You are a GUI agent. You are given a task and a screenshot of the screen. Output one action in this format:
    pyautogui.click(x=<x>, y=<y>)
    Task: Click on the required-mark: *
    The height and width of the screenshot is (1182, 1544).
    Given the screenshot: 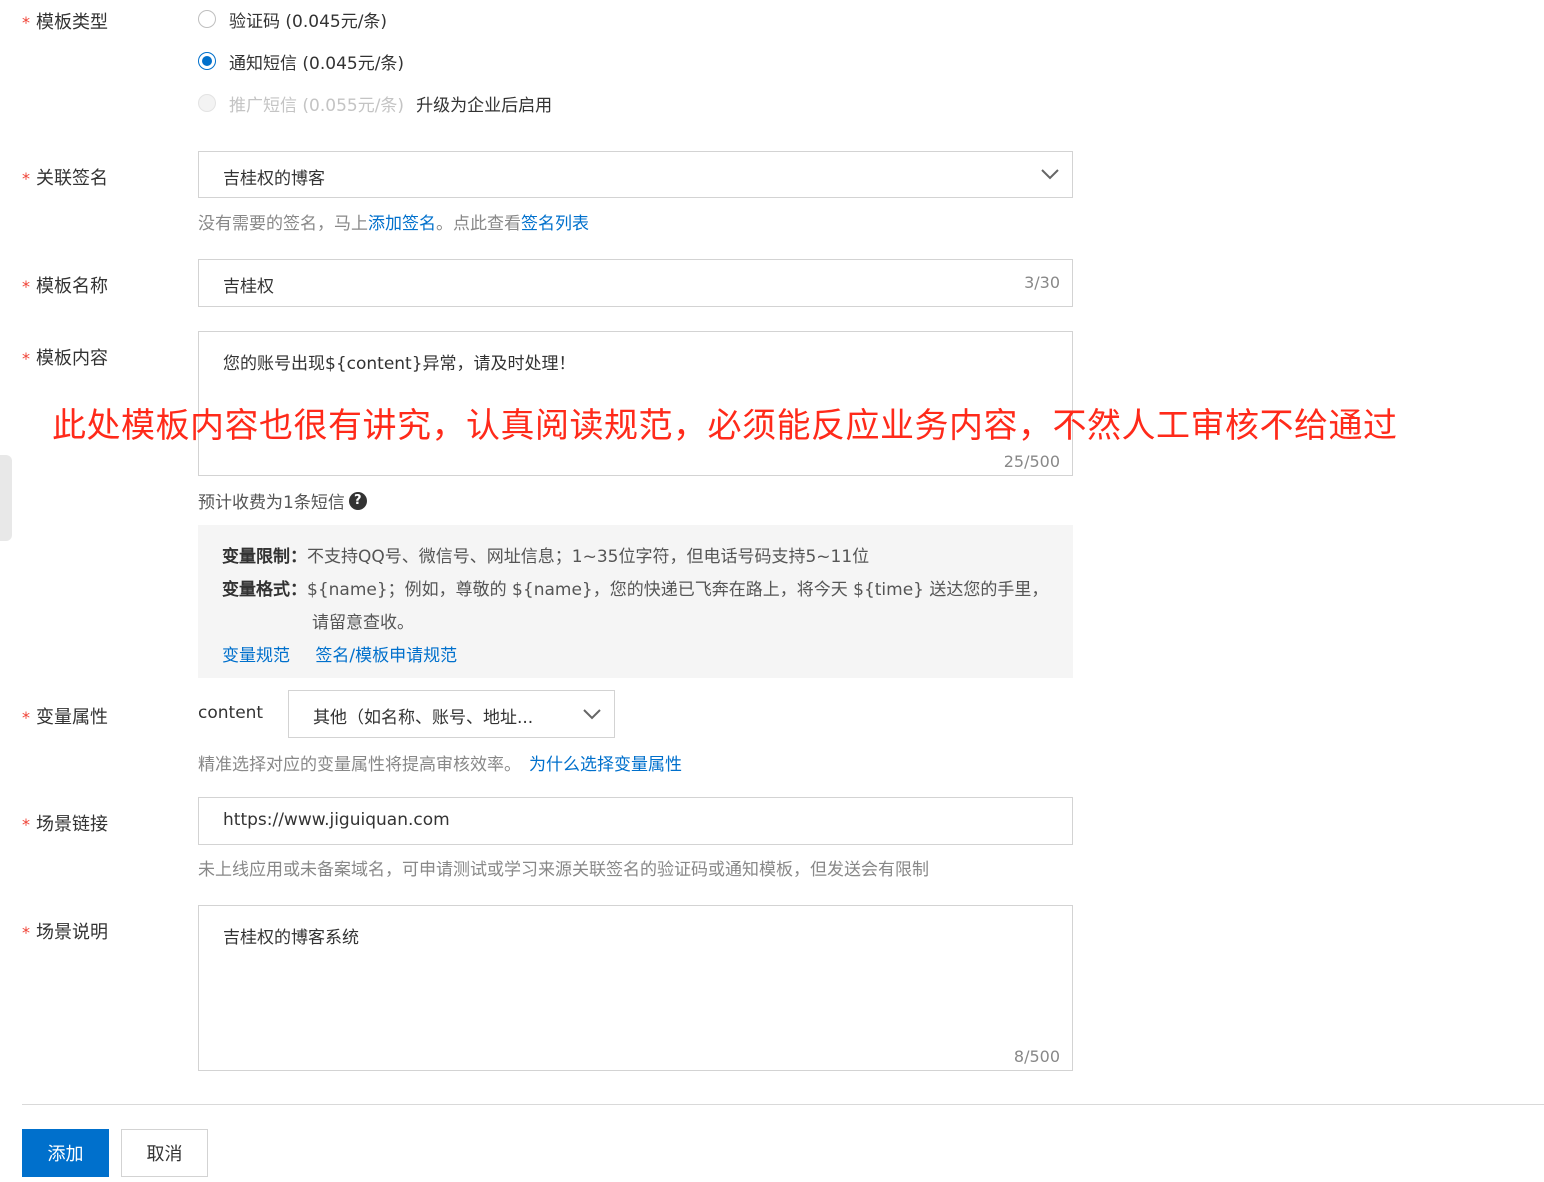 What is the action you would take?
    pyautogui.click(x=26, y=22)
    